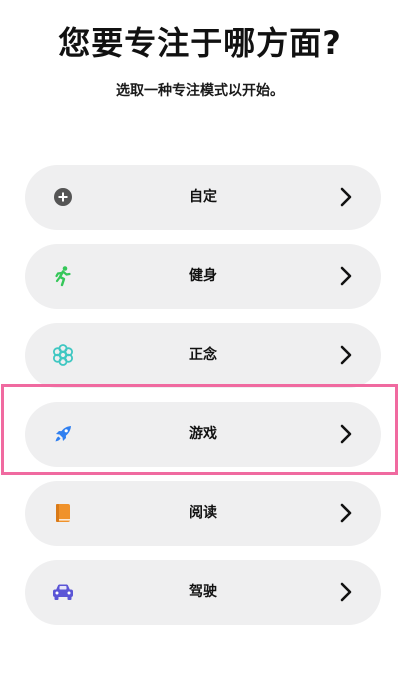  I want to click on selection-highlight-frame, so click(199, 429).